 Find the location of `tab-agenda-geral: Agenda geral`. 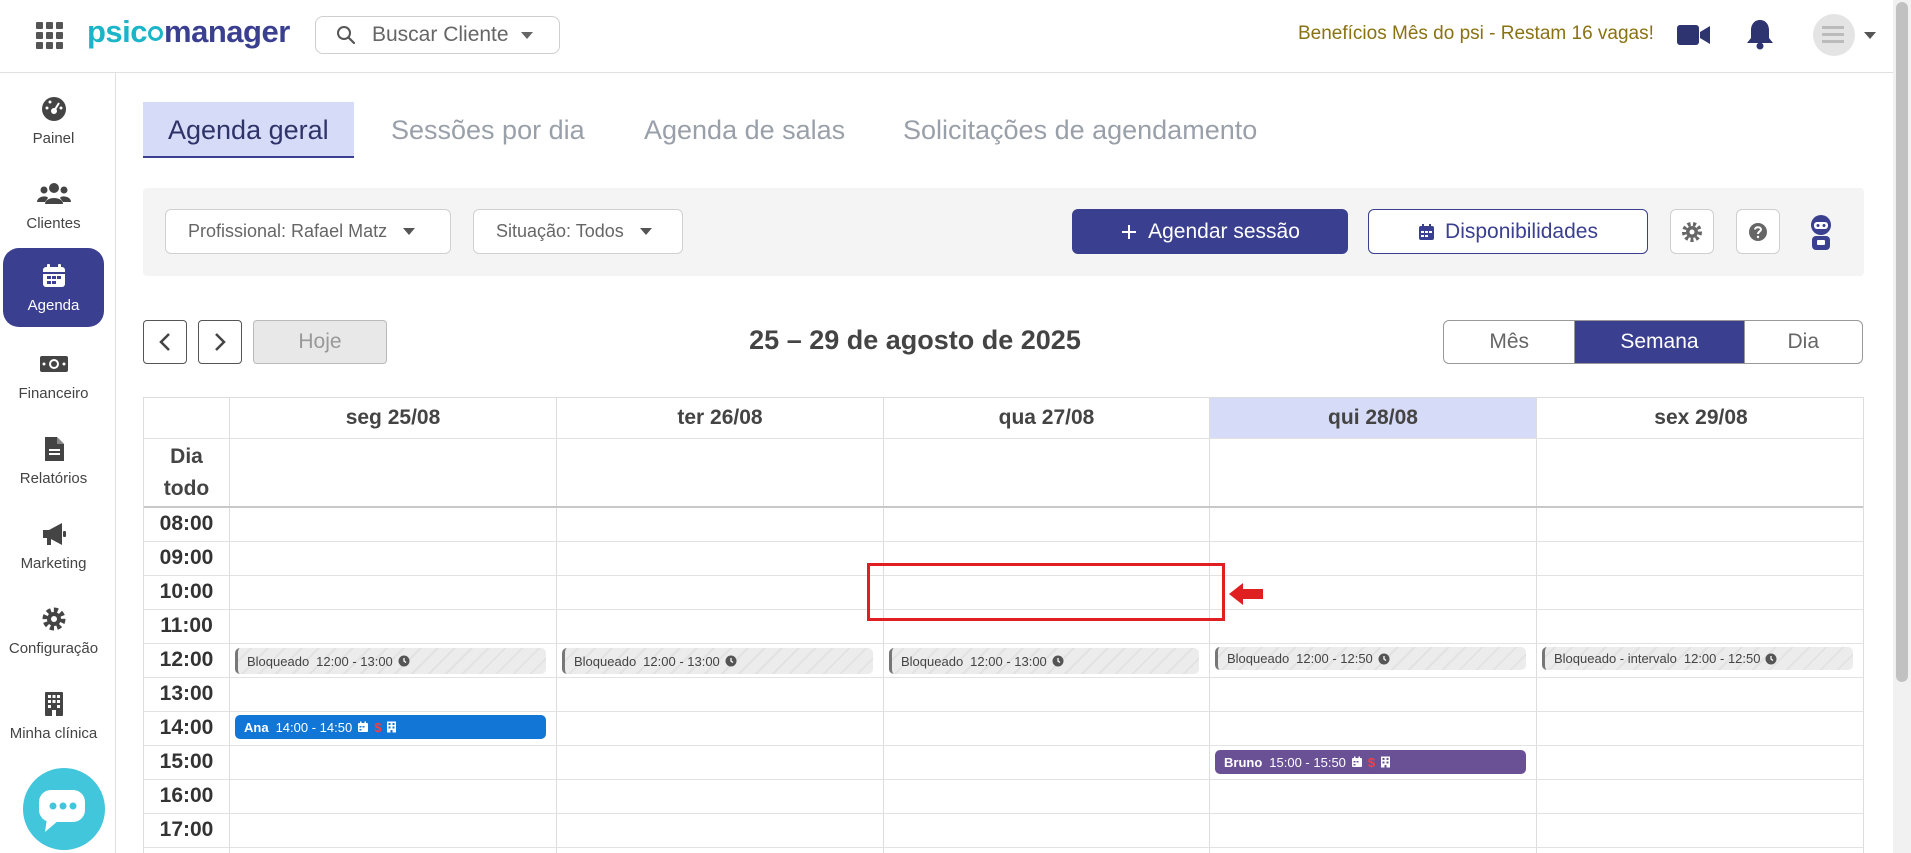

tab-agenda-geral: Agenda geral is located at coordinates (248, 130).